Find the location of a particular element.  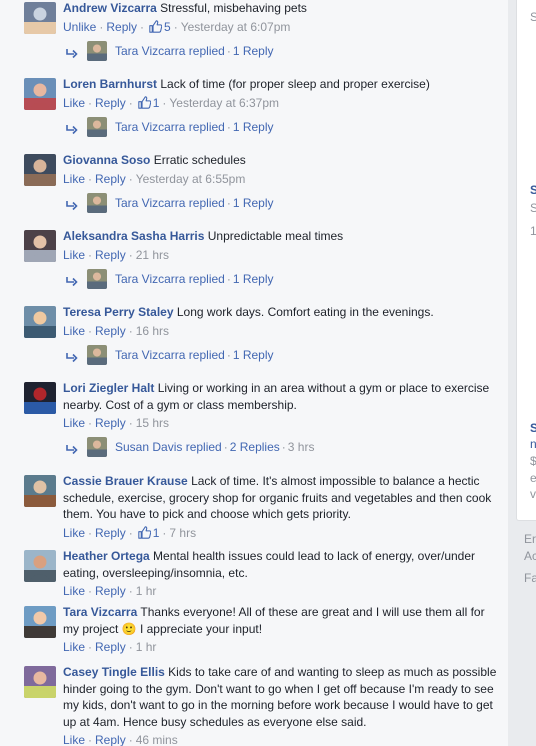

comment-timestamp: 15 hrs is located at coordinates (152, 423).